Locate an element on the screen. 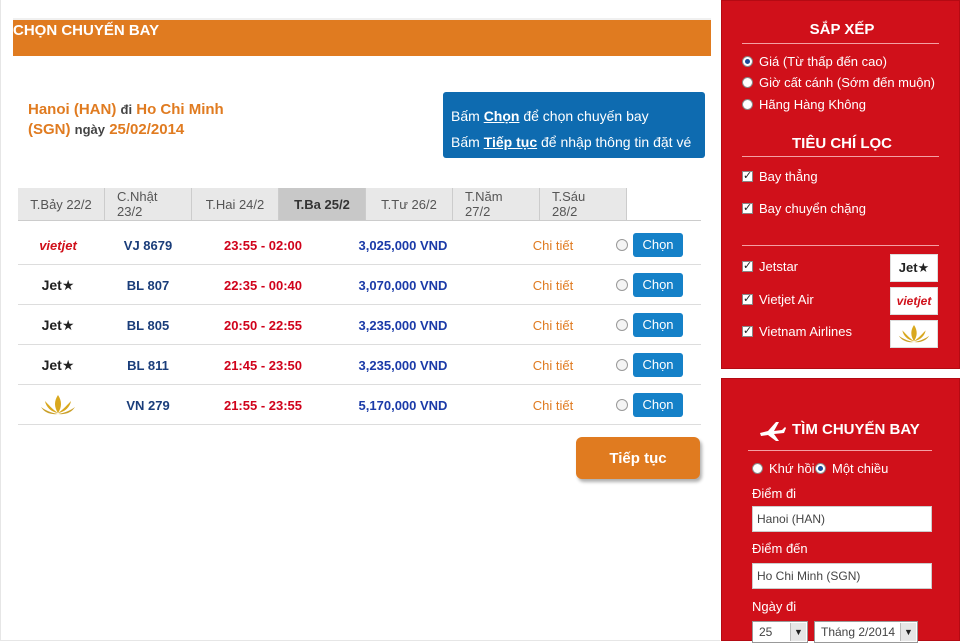 Image resolution: width=960 pixels, height=643 pixels. tab-date-26: T.Tư 26/2 is located at coordinates (409, 204).